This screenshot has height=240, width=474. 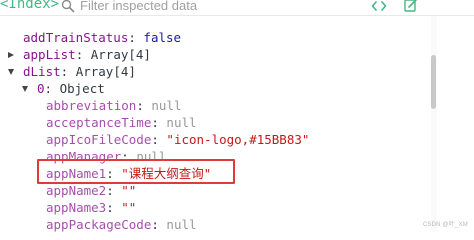 I want to click on tree-row: appName3: "", so click(x=91, y=207).